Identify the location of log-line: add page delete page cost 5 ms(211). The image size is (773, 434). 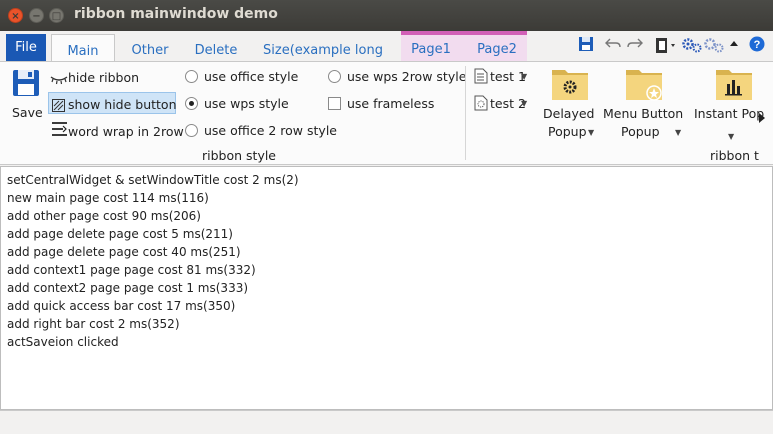
(120, 234).